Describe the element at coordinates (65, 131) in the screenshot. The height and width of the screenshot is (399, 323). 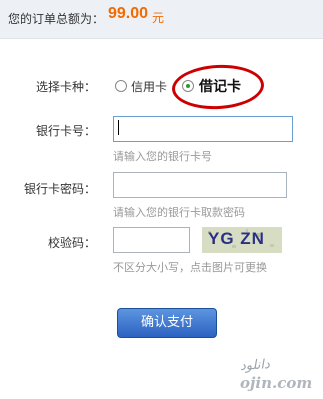
I see `card-number-label: 银行卡号：` at that location.